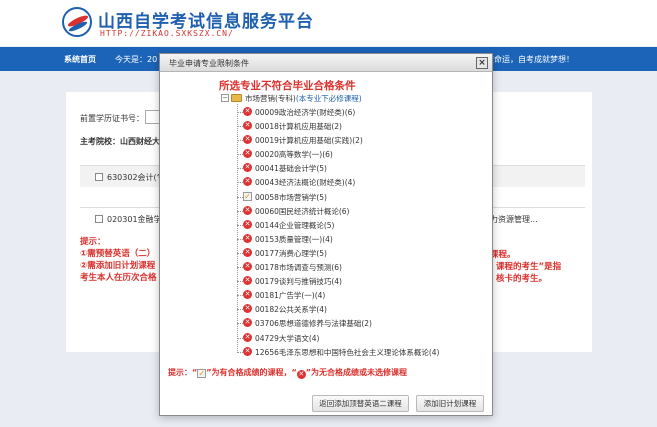 This screenshot has width=657, height=427. Describe the element at coordinates (118, 254) in the screenshot. I see `page-tip-line: ①需预替英语（二）` at that location.